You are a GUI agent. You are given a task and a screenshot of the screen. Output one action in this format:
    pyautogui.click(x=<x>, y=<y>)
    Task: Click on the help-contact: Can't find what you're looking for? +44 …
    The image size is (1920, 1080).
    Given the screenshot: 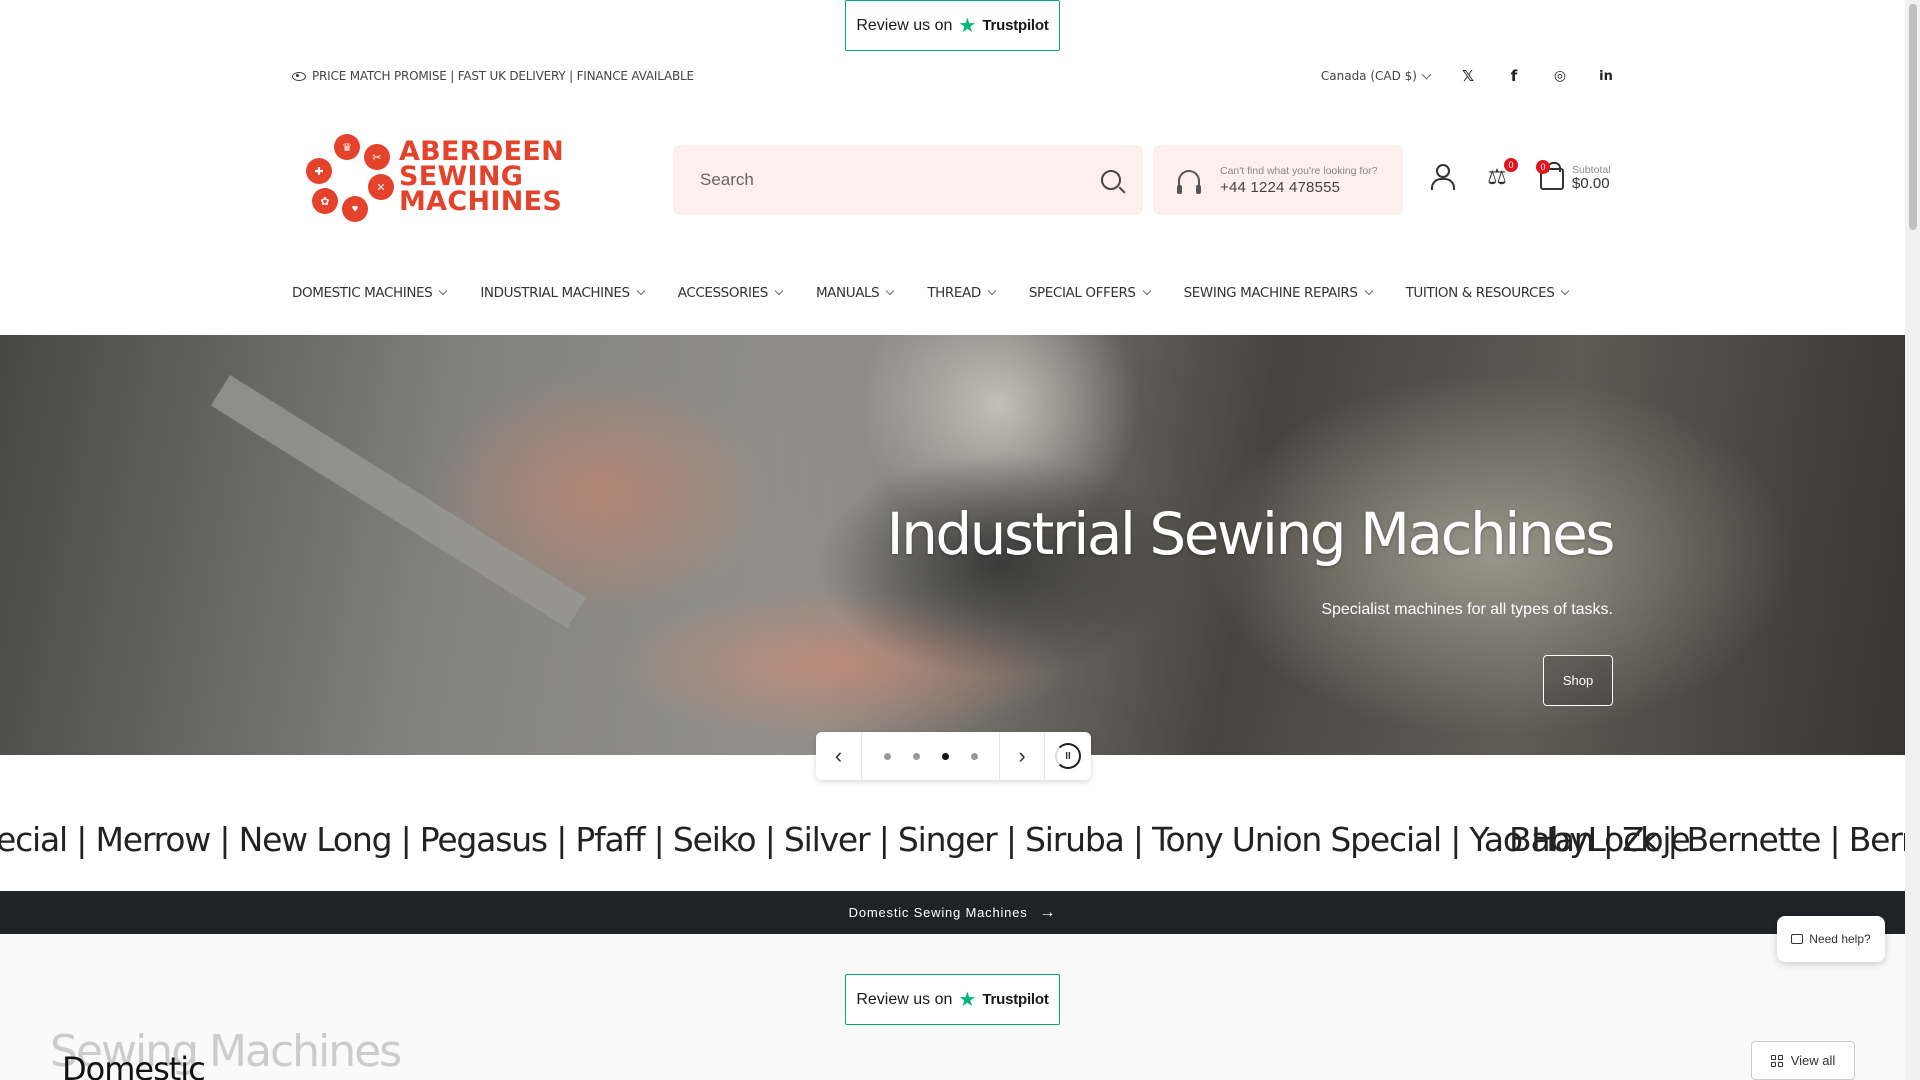 What is the action you would take?
    pyautogui.click(x=1278, y=180)
    